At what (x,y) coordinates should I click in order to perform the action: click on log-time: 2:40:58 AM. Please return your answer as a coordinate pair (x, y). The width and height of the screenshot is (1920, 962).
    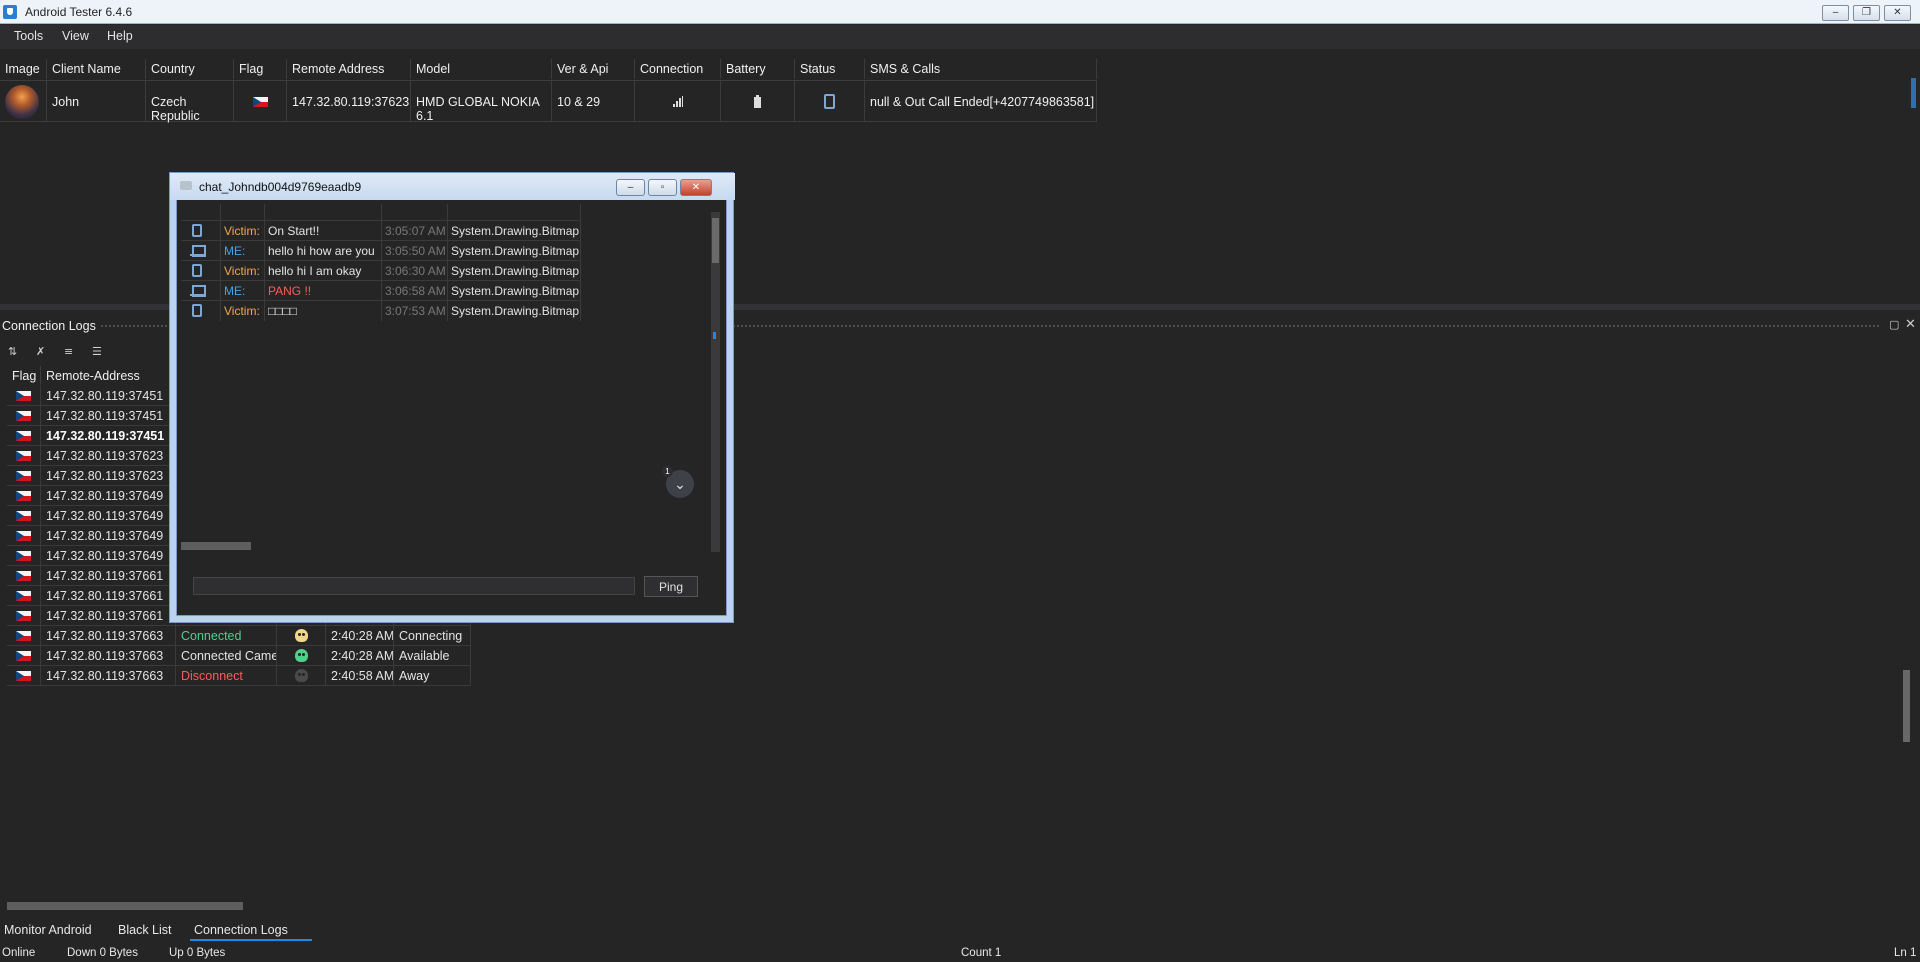
    Looking at the image, I should click on (360, 676).